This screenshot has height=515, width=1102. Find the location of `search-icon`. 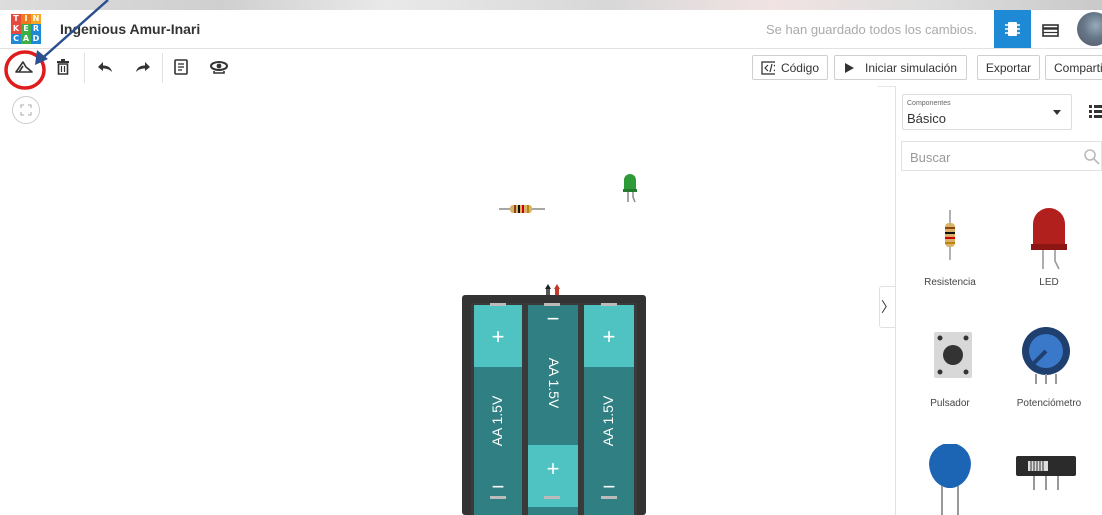

search-icon is located at coordinates (1092, 157).